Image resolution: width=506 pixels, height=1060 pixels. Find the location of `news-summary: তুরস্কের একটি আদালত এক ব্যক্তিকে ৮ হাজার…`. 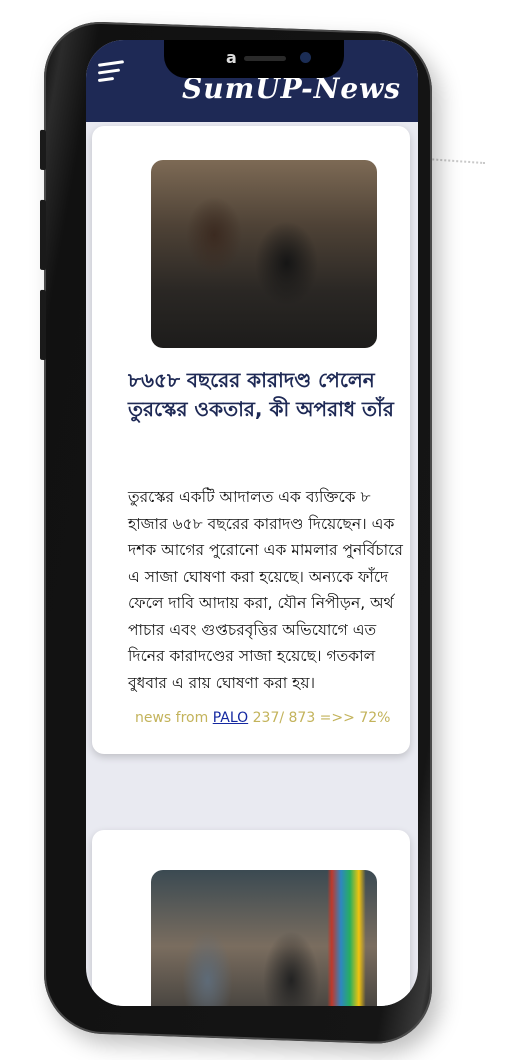

news-summary: তুরস্কের একটি আদালত এক ব্যক্তিকে ৮ হাজার… is located at coordinates (265, 590).